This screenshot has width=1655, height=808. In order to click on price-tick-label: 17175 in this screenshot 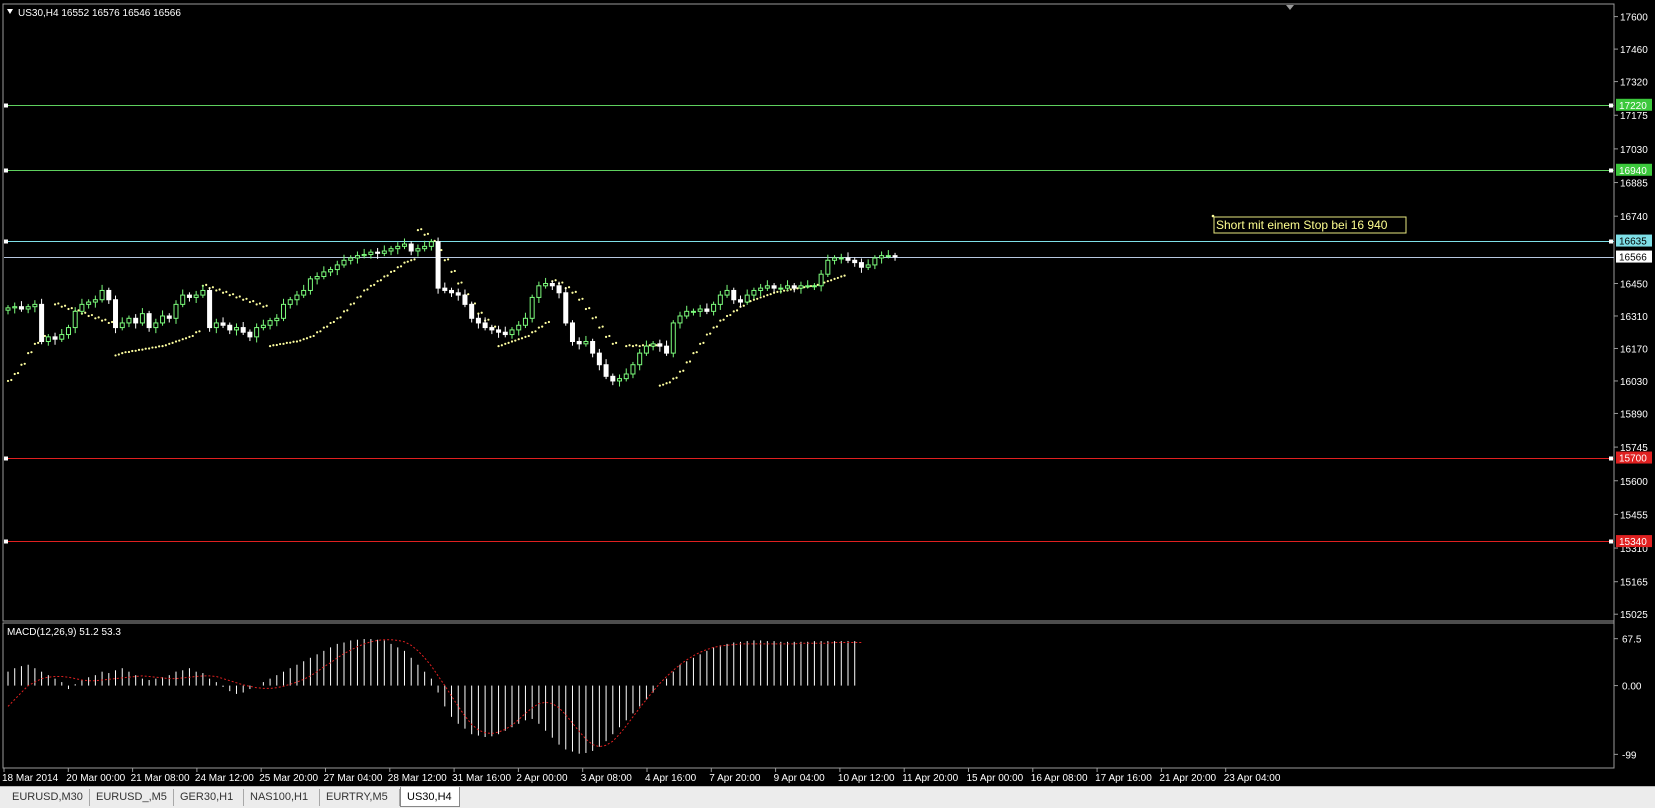, I will do `click(1634, 116)`.